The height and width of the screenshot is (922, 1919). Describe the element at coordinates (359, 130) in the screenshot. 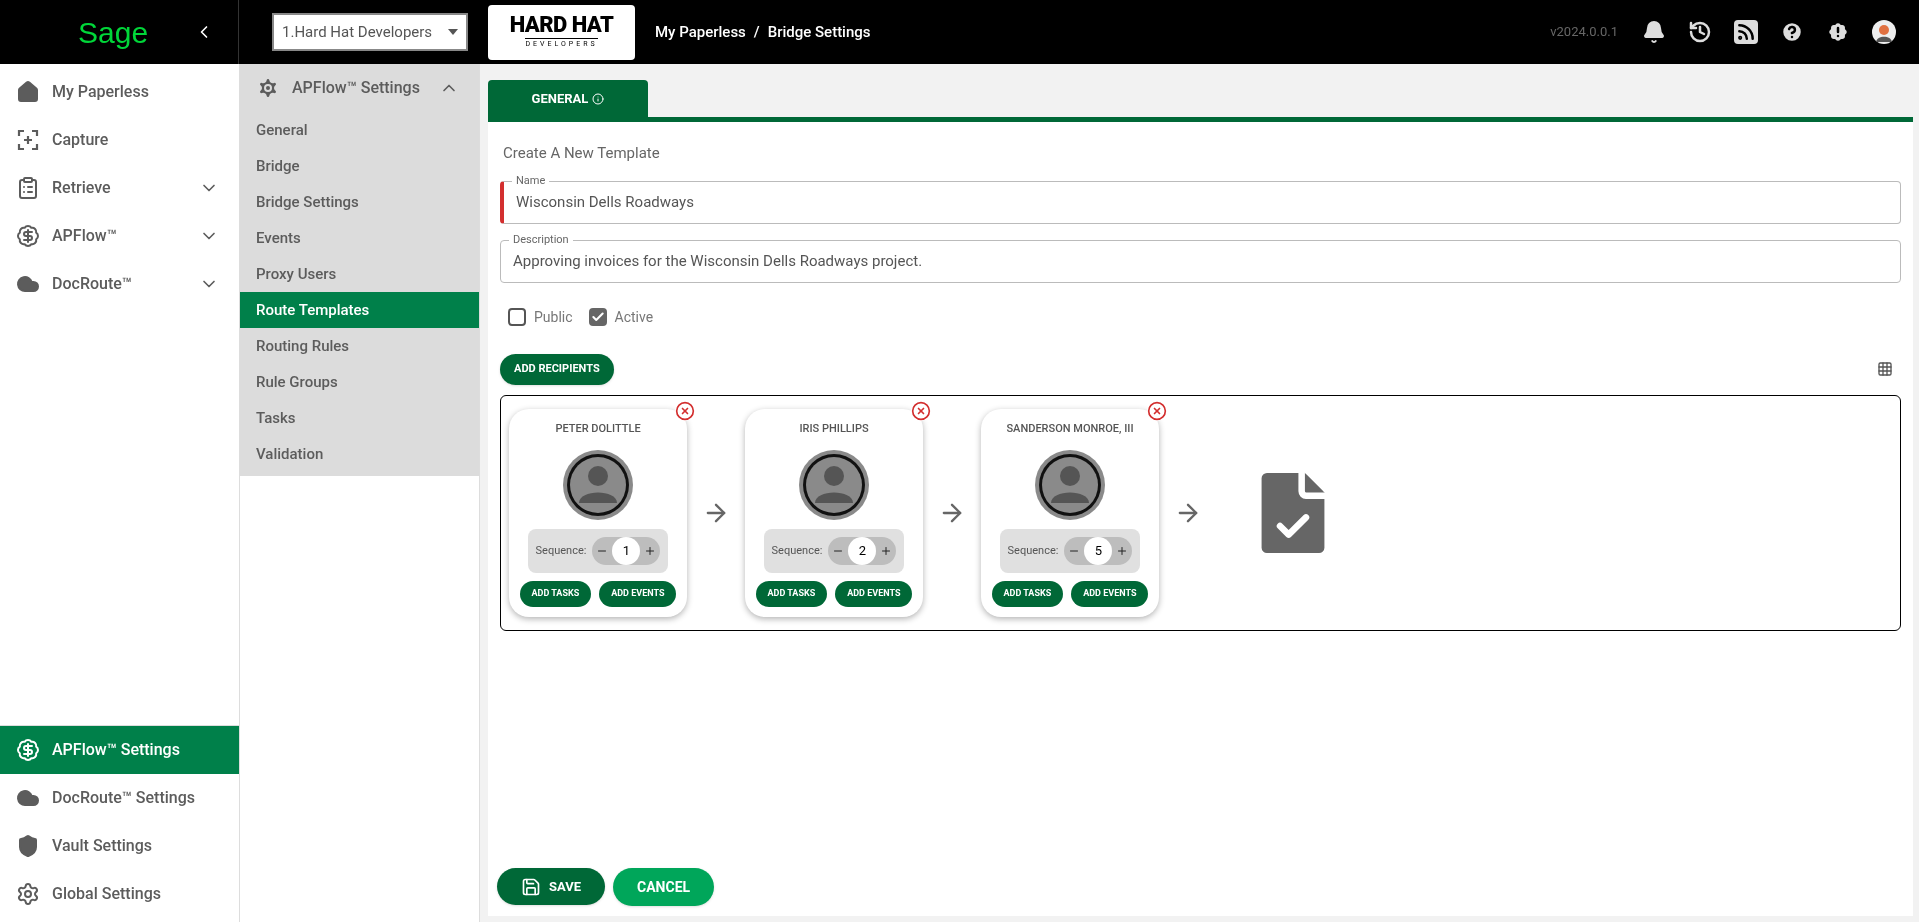

I see `submenu-item: General` at that location.